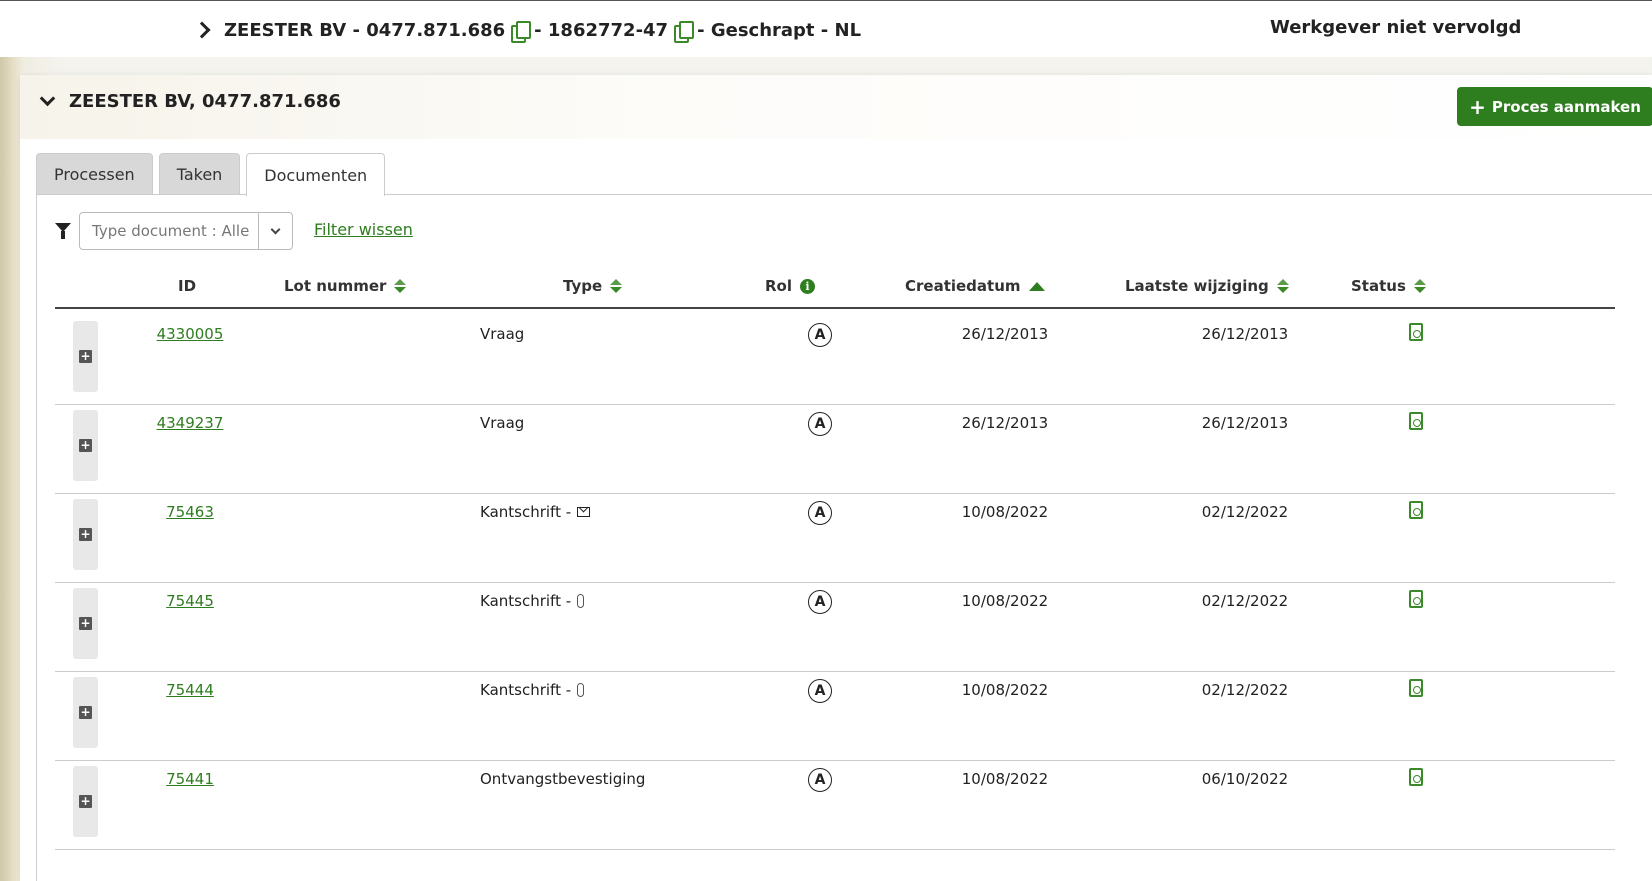 The height and width of the screenshot is (881, 1652). I want to click on column-header-type: Type, so click(593, 286).